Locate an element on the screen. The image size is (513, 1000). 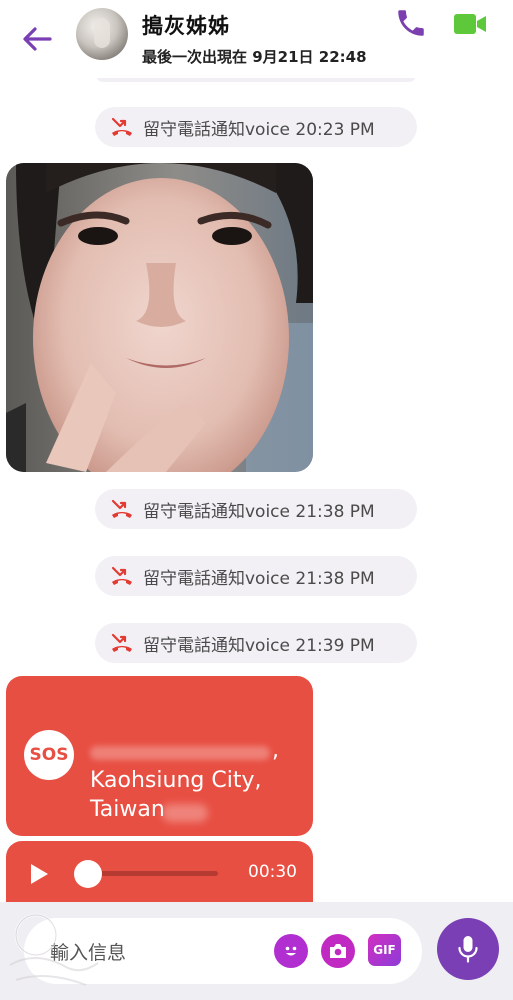
voice-call-button is located at coordinates (411, 23).